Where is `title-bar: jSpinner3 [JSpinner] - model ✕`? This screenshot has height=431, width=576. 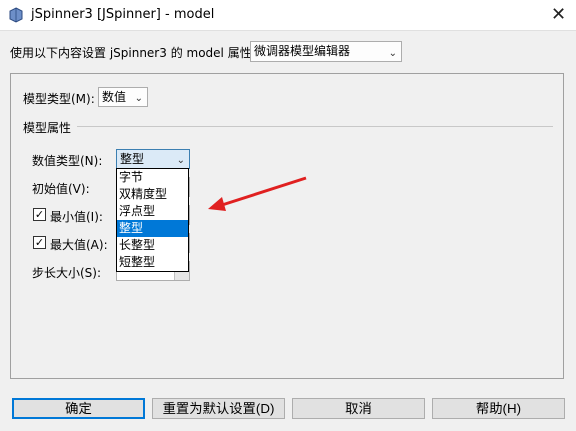 title-bar: jSpinner3 [JSpinner] - model ✕ is located at coordinates (288, 15).